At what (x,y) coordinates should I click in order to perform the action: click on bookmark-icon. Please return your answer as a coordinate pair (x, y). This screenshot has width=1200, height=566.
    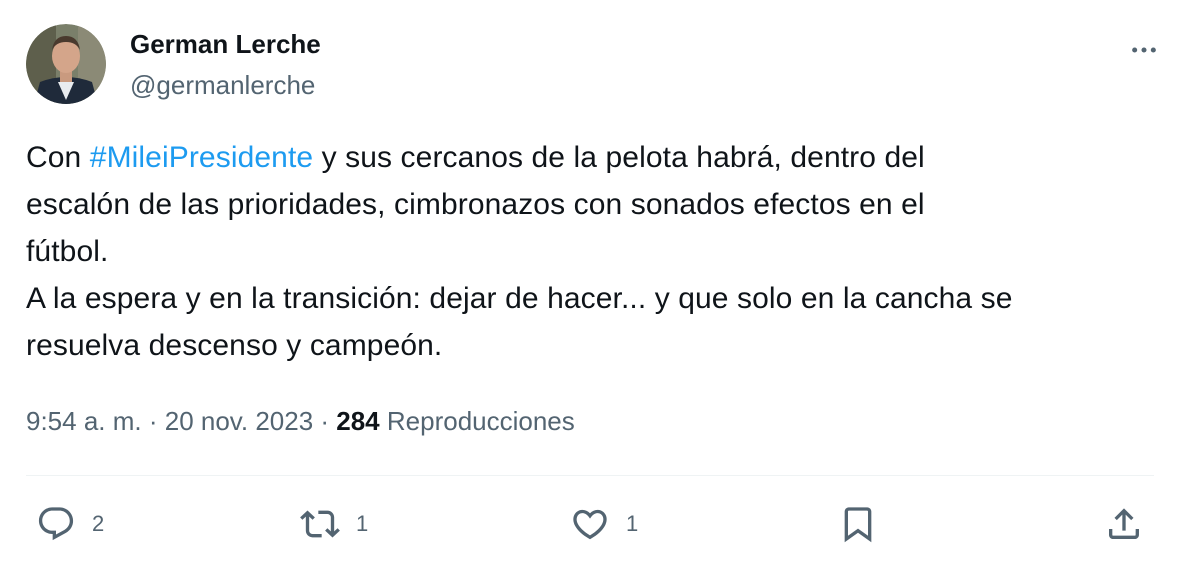
    Looking at the image, I should click on (858, 525).